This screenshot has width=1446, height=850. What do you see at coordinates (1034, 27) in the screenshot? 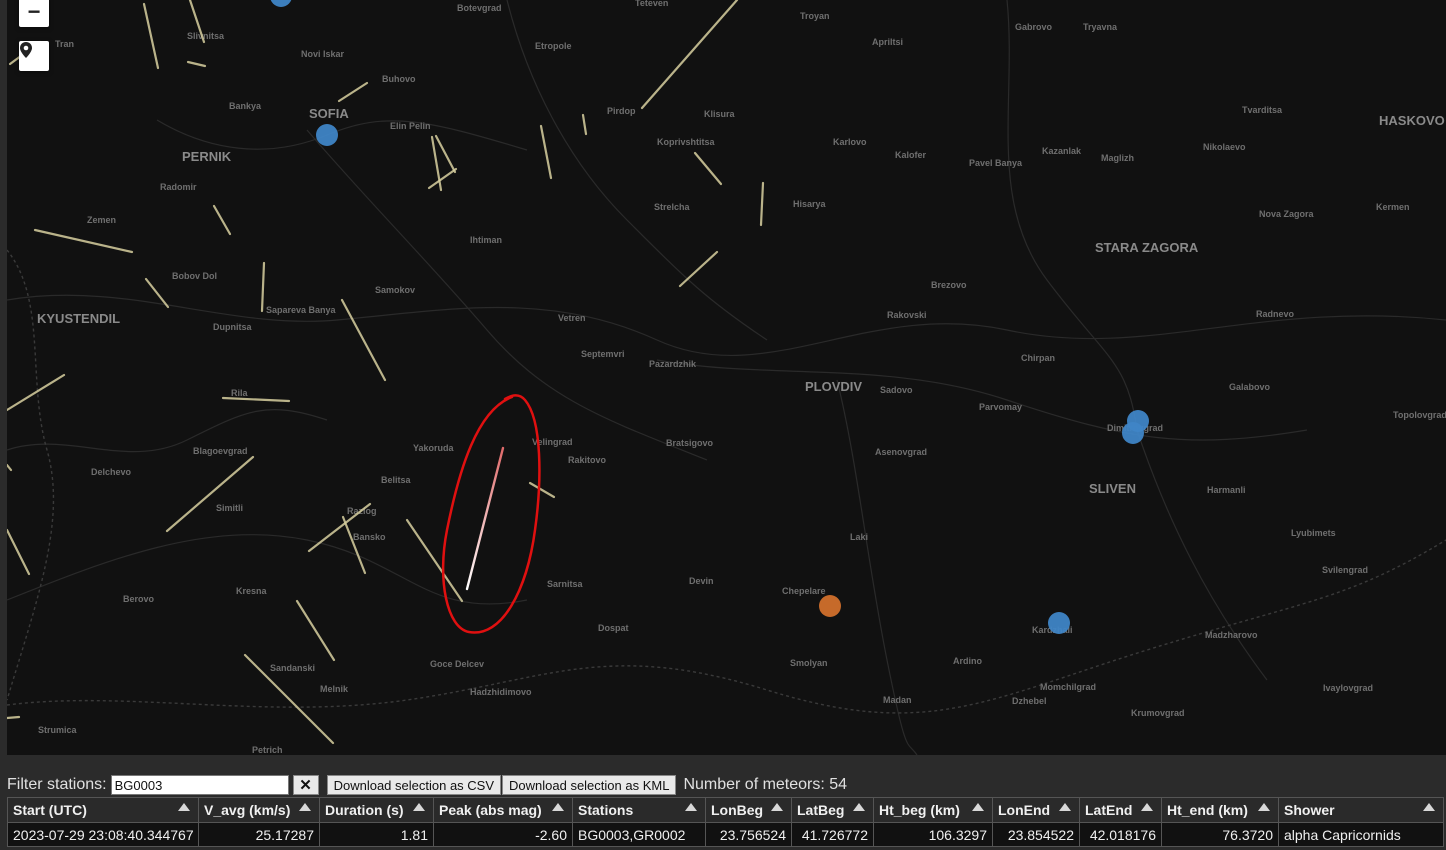
I see `town-label: Gabrovo` at bounding box center [1034, 27].